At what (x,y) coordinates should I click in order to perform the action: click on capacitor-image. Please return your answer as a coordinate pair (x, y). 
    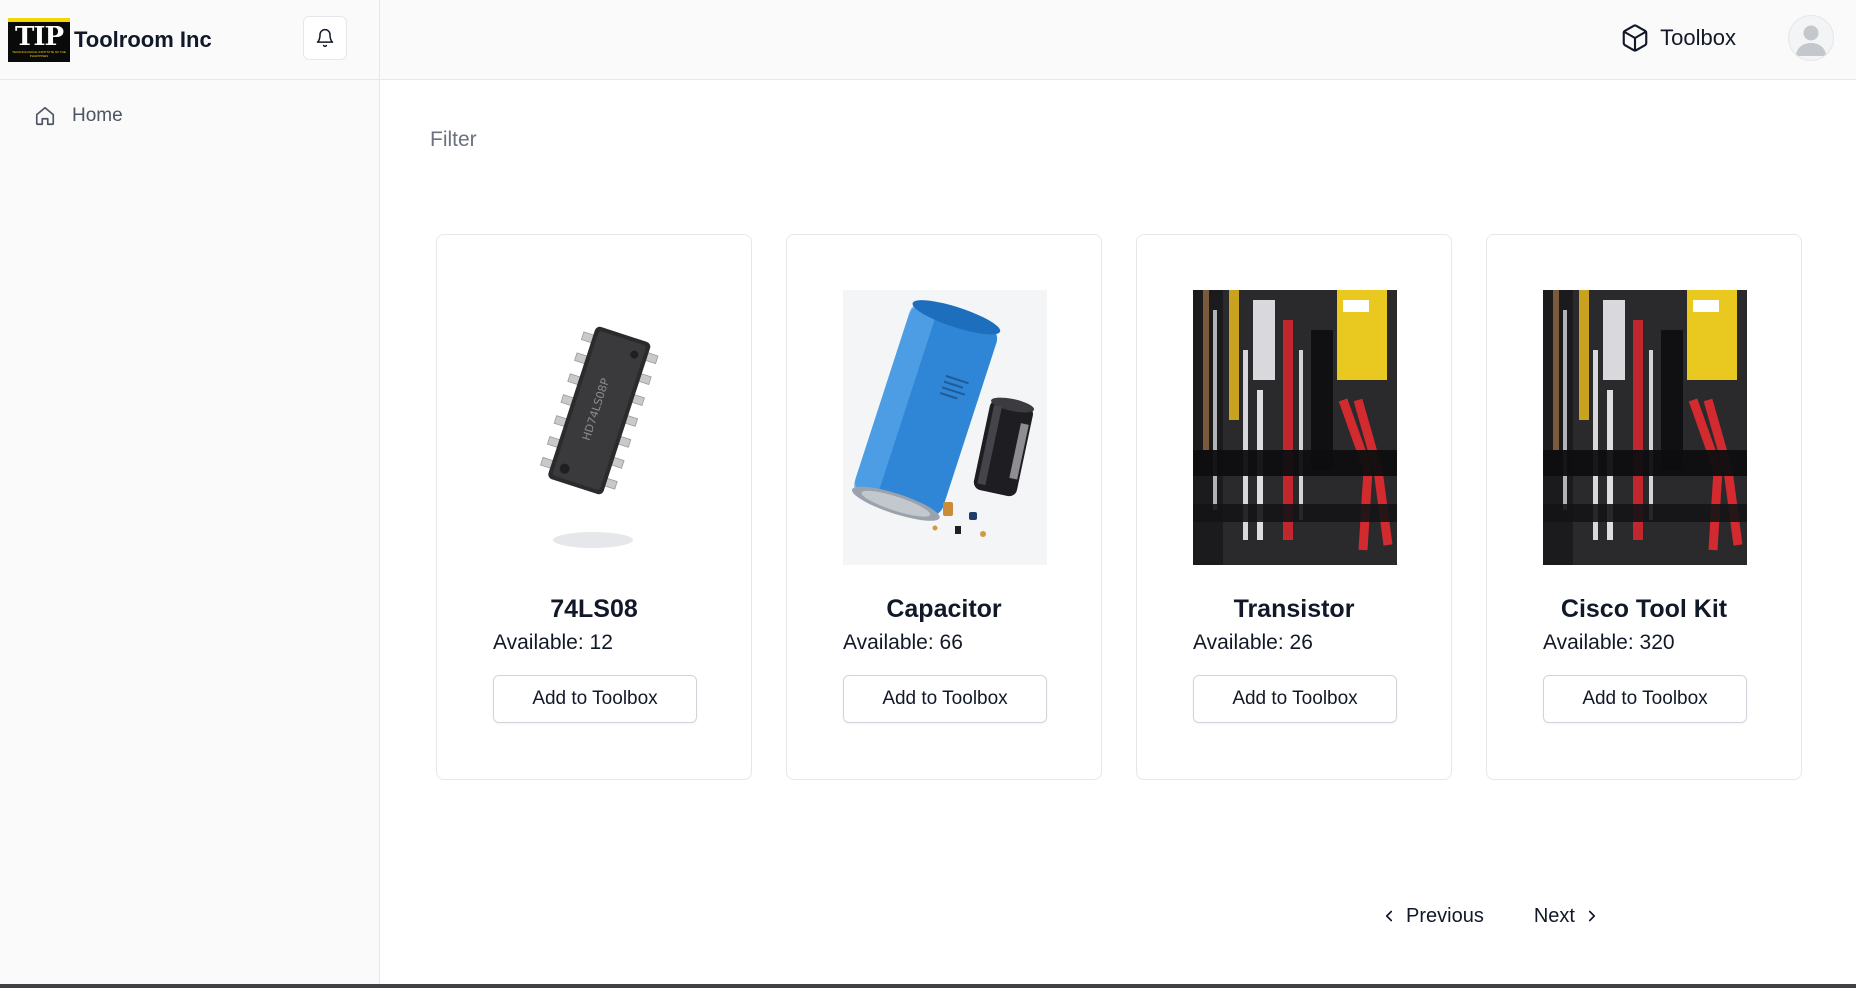
    Looking at the image, I should click on (945, 427).